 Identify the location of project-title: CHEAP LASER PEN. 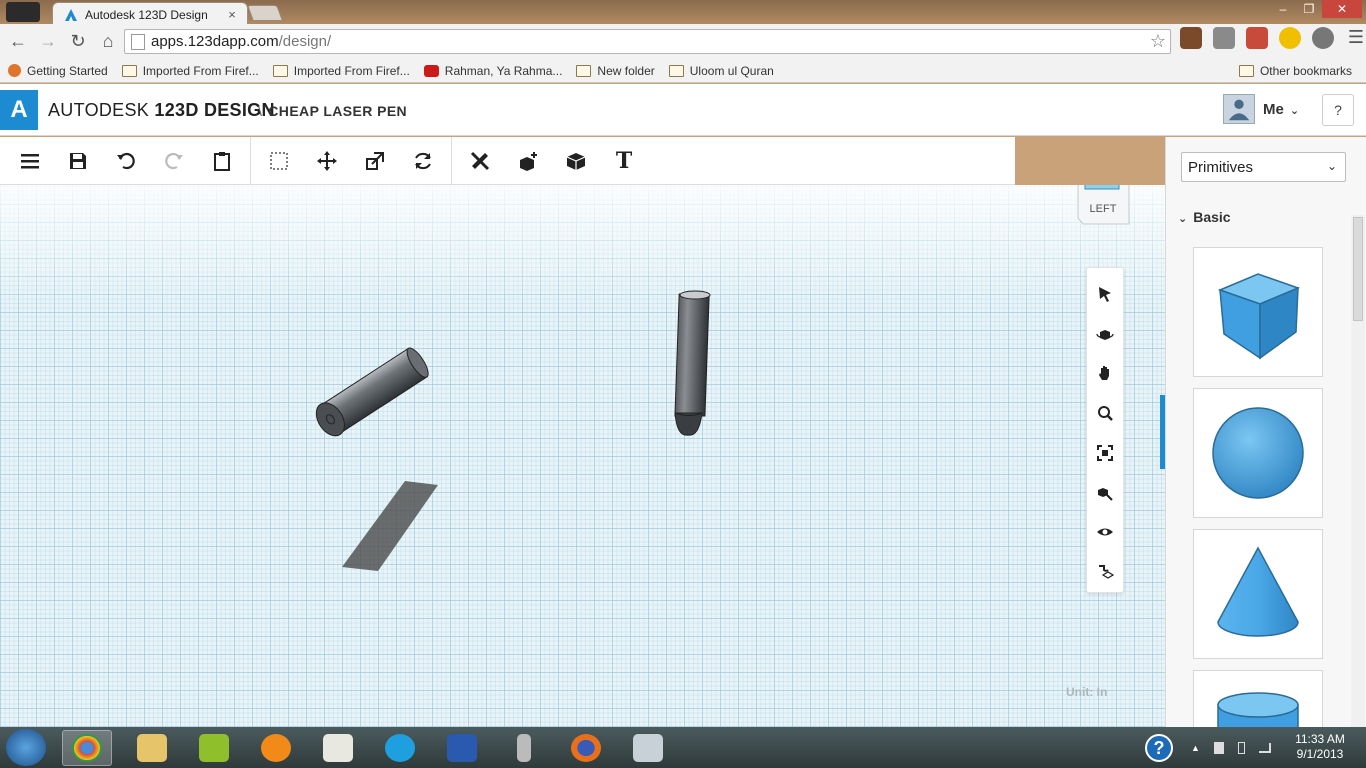
(337, 111).